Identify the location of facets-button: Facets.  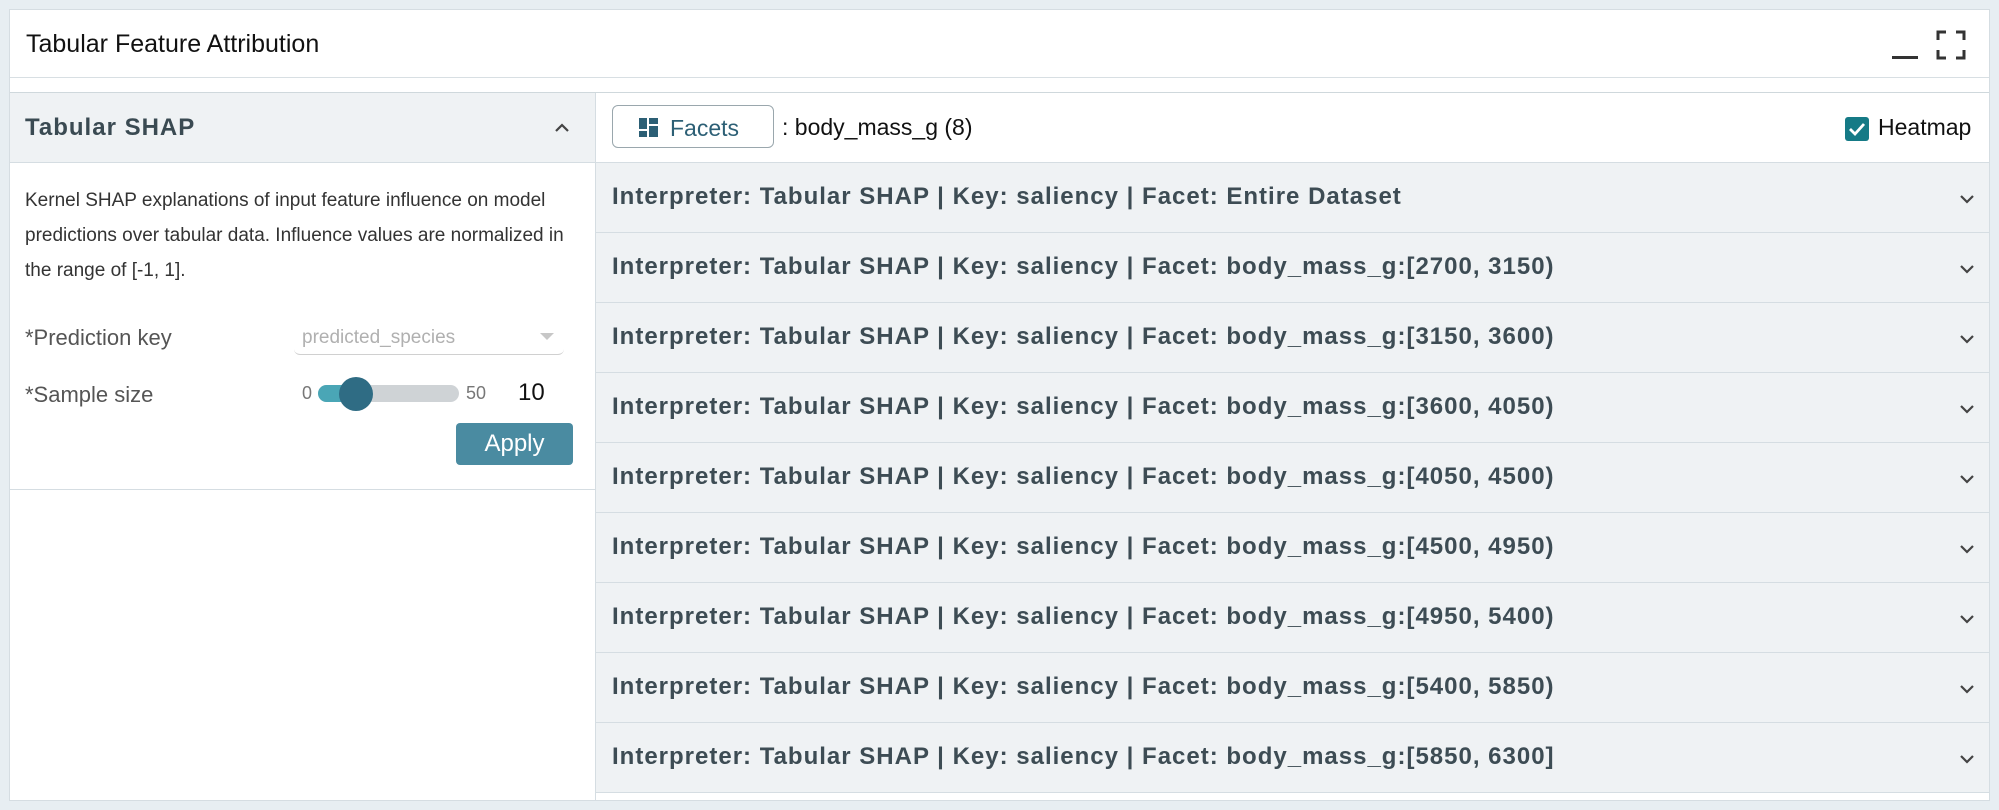
(693, 126).